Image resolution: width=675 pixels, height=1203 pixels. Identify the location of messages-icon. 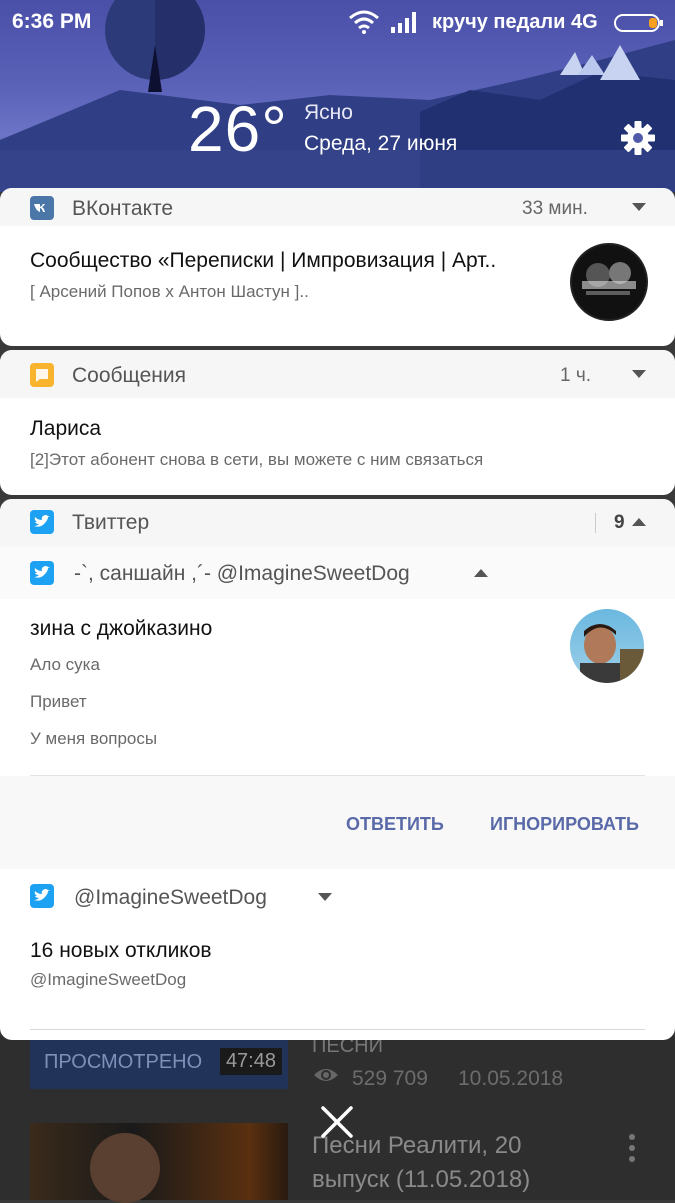
(42, 375).